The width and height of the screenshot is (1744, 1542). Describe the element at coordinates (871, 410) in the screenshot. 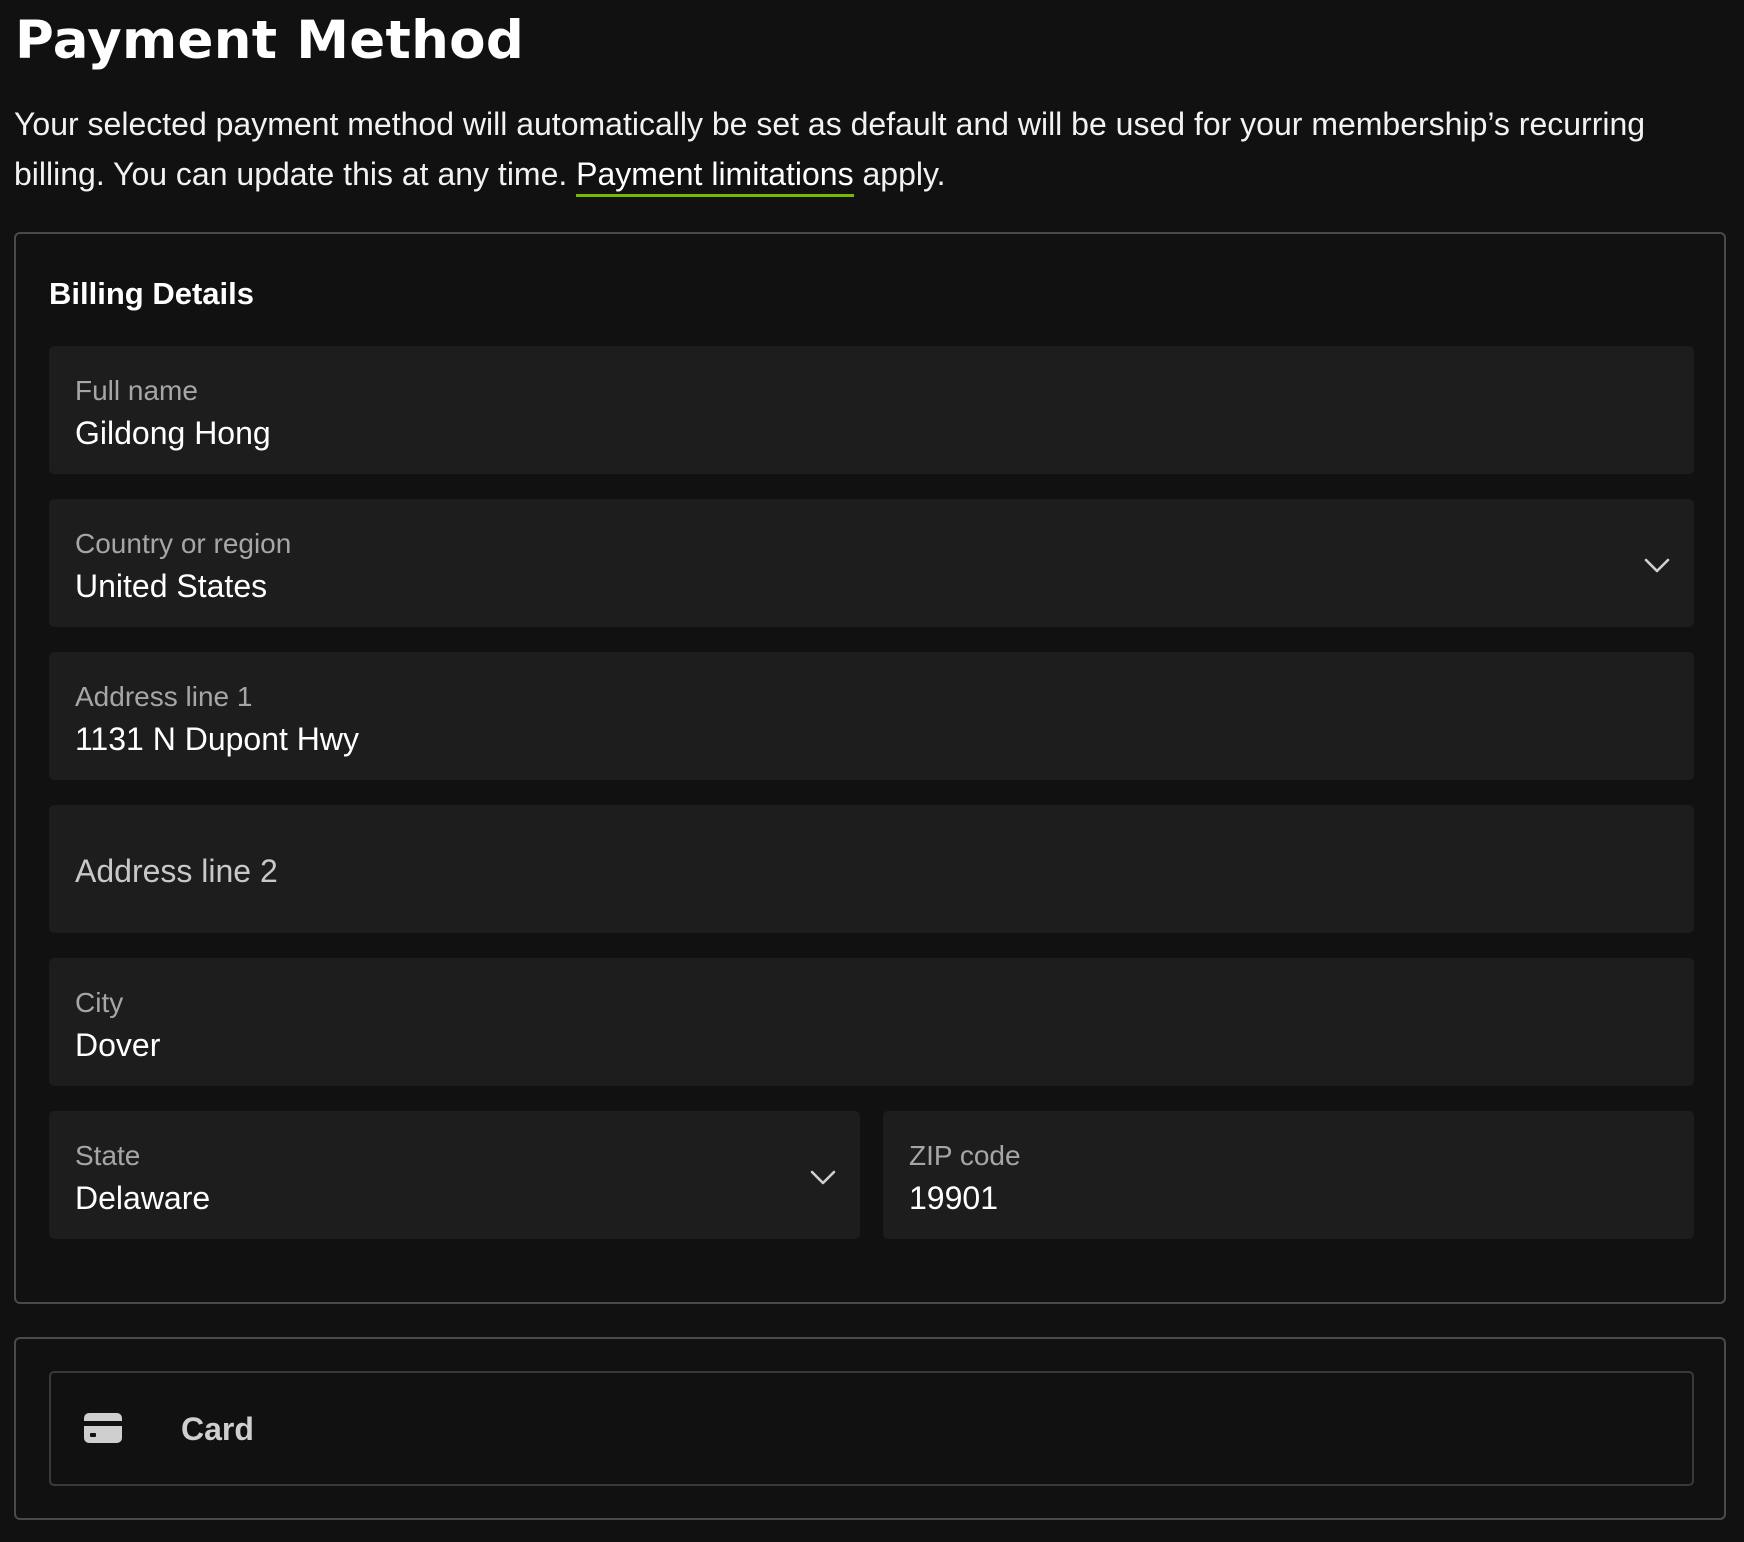

I see `full-name-field: Full name Gildong Hong` at that location.